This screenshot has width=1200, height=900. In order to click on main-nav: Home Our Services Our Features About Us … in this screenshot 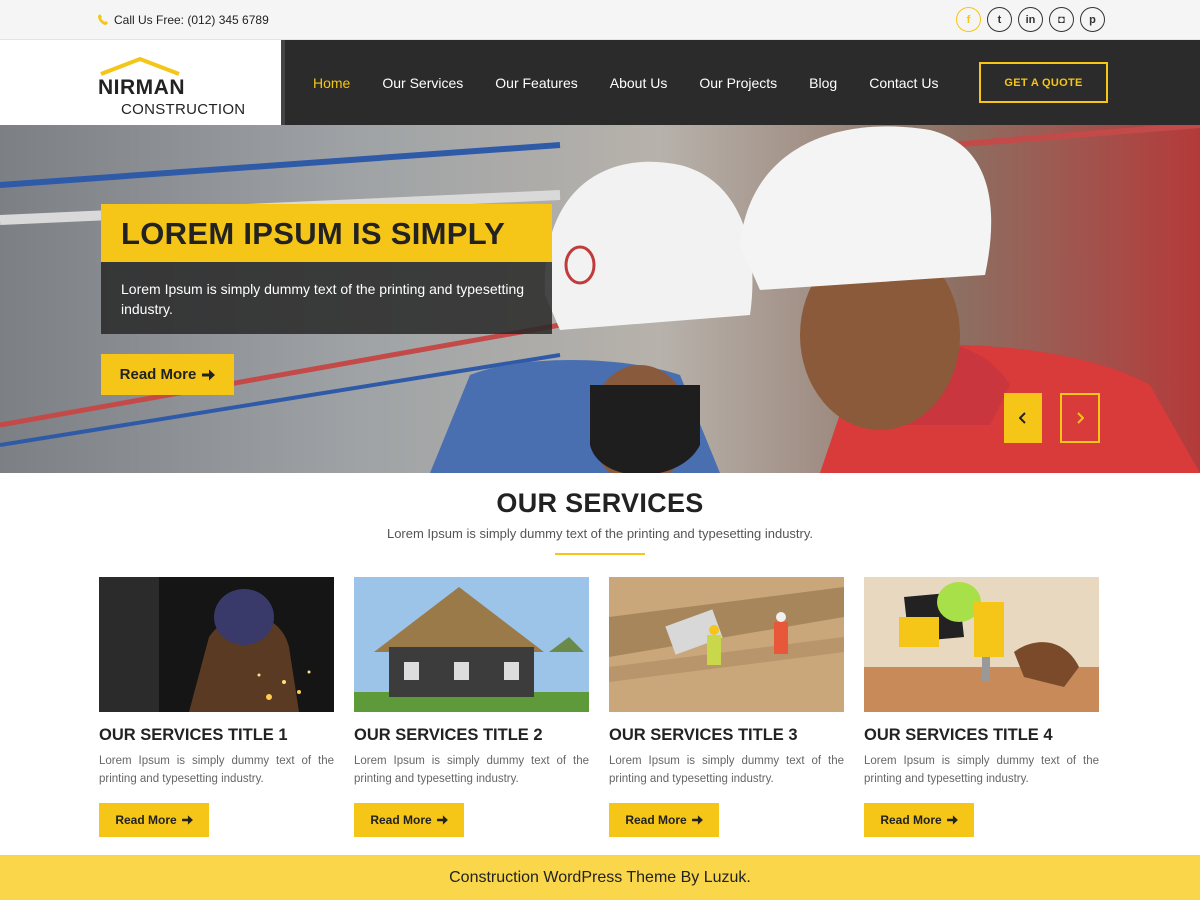, I will do `click(625, 82)`.